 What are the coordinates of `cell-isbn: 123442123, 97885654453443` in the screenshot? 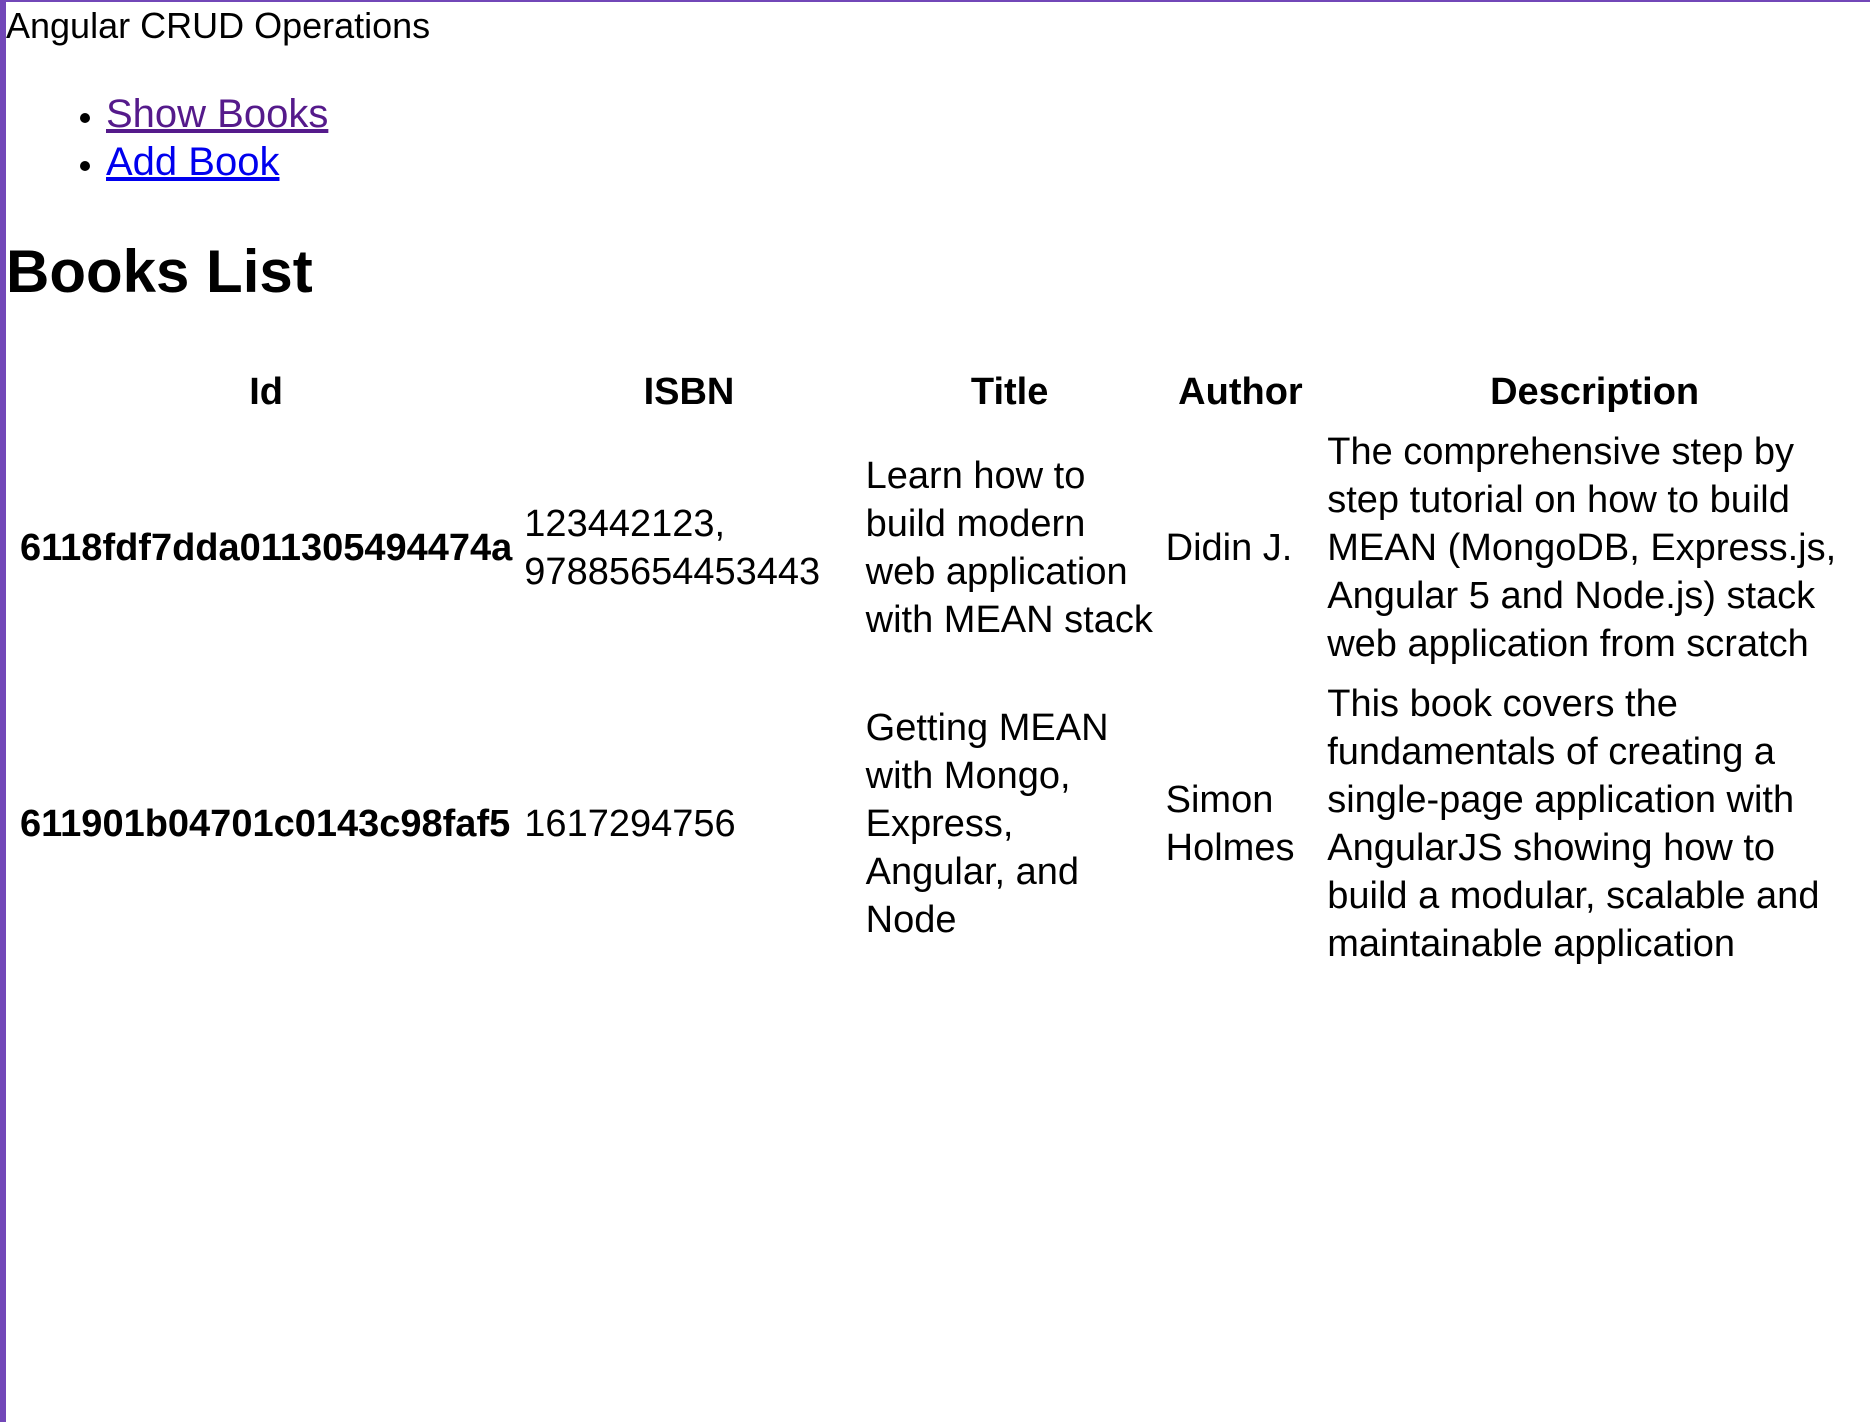 It's located at (672, 548).